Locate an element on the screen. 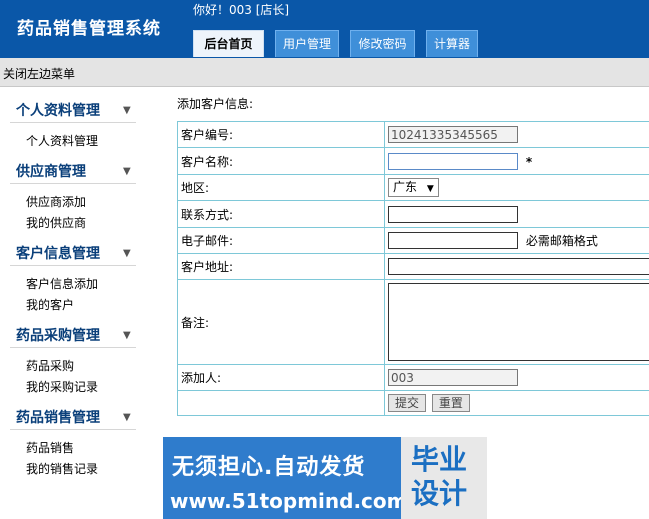 The height and width of the screenshot is (519, 649). required-mark: * is located at coordinates (529, 161).